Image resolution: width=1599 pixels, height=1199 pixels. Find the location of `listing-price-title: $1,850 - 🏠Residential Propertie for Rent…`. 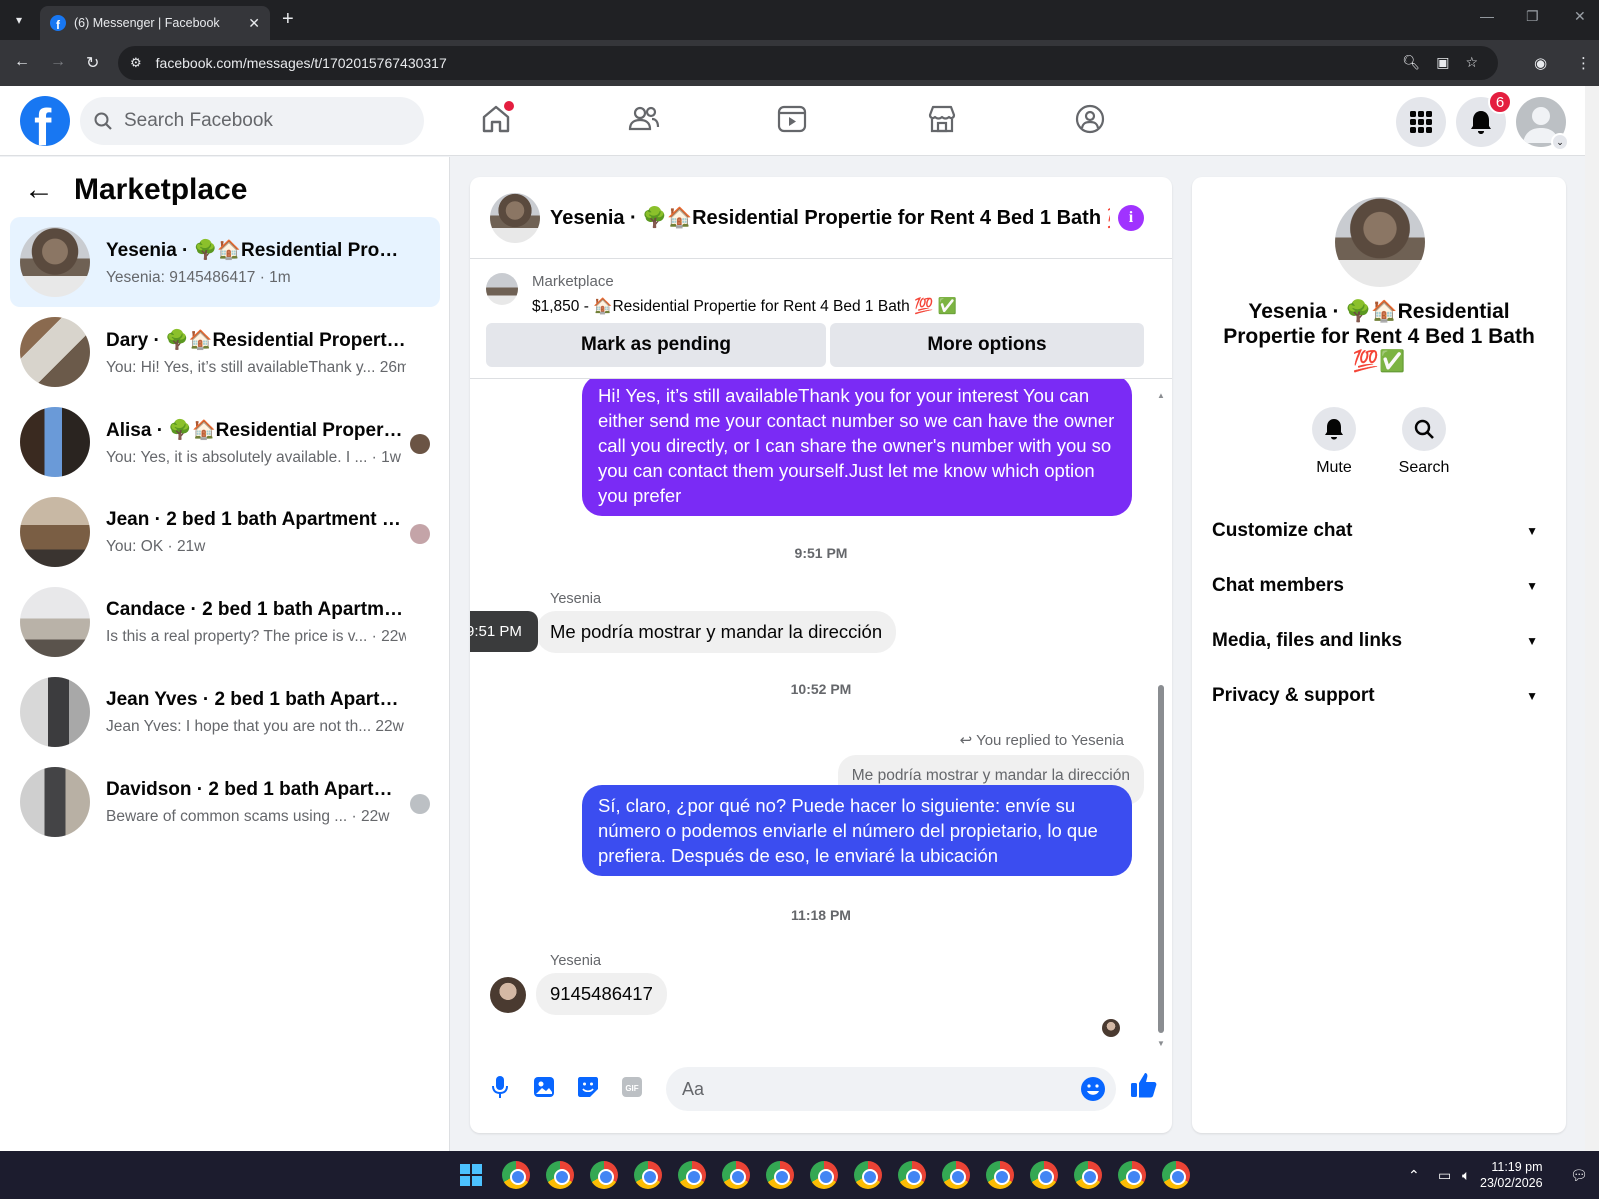

listing-price-title: $1,850 - 🏠Residential Propertie for Rent… is located at coordinates (744, 306).